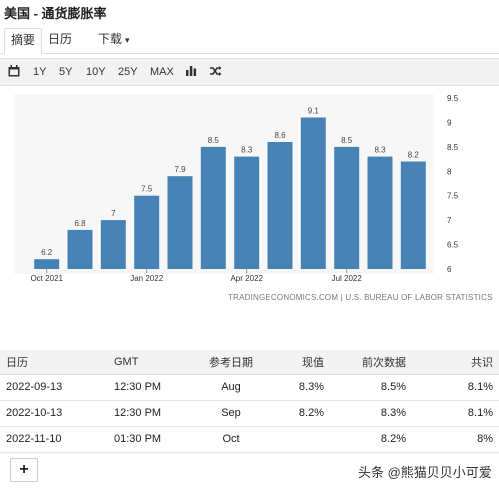  What do you see at coordinates (425, 472) in the screenshot?
I see `watermark-text: 头条 @熊猫贝贝小可爱` at bounding box center [425, 472].